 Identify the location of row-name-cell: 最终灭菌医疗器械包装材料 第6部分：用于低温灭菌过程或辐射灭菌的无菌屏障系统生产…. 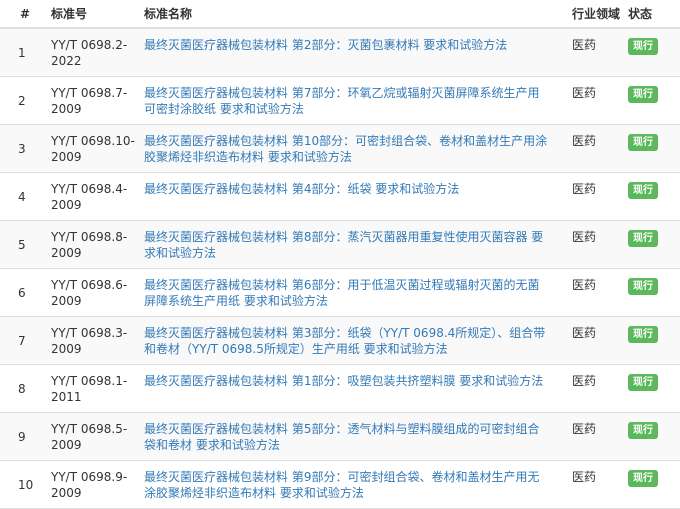
(350, 292).